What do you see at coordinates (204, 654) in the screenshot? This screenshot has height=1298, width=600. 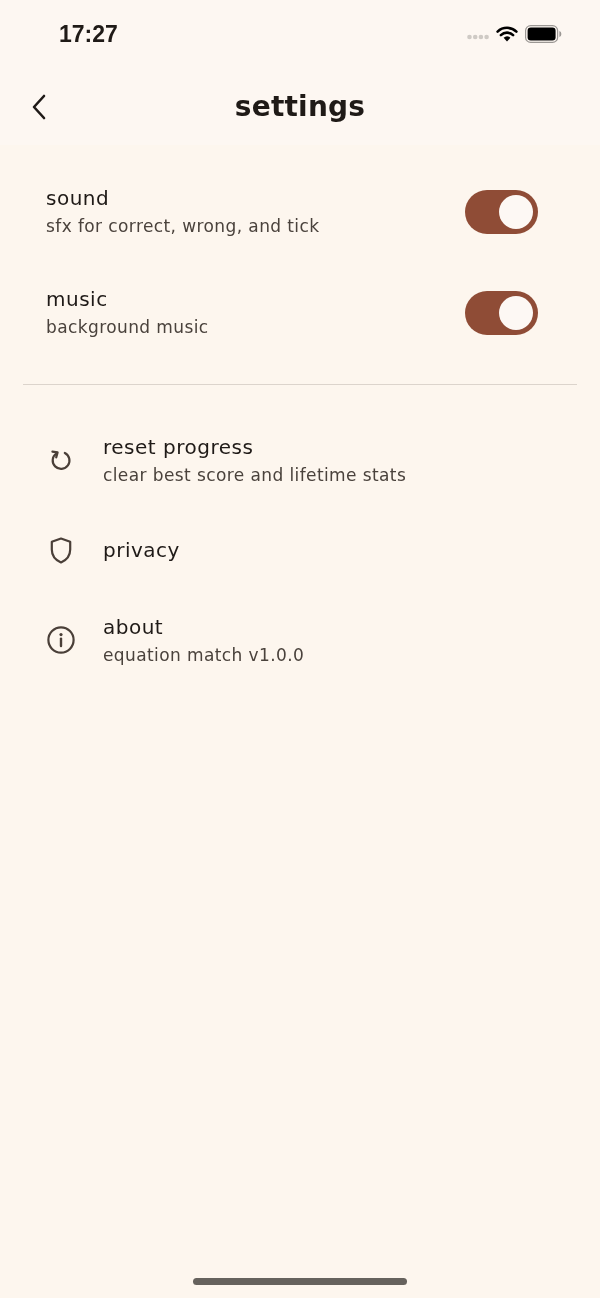 I see `item-description: equation match v1.0.0` at bounding box center [204, 654].